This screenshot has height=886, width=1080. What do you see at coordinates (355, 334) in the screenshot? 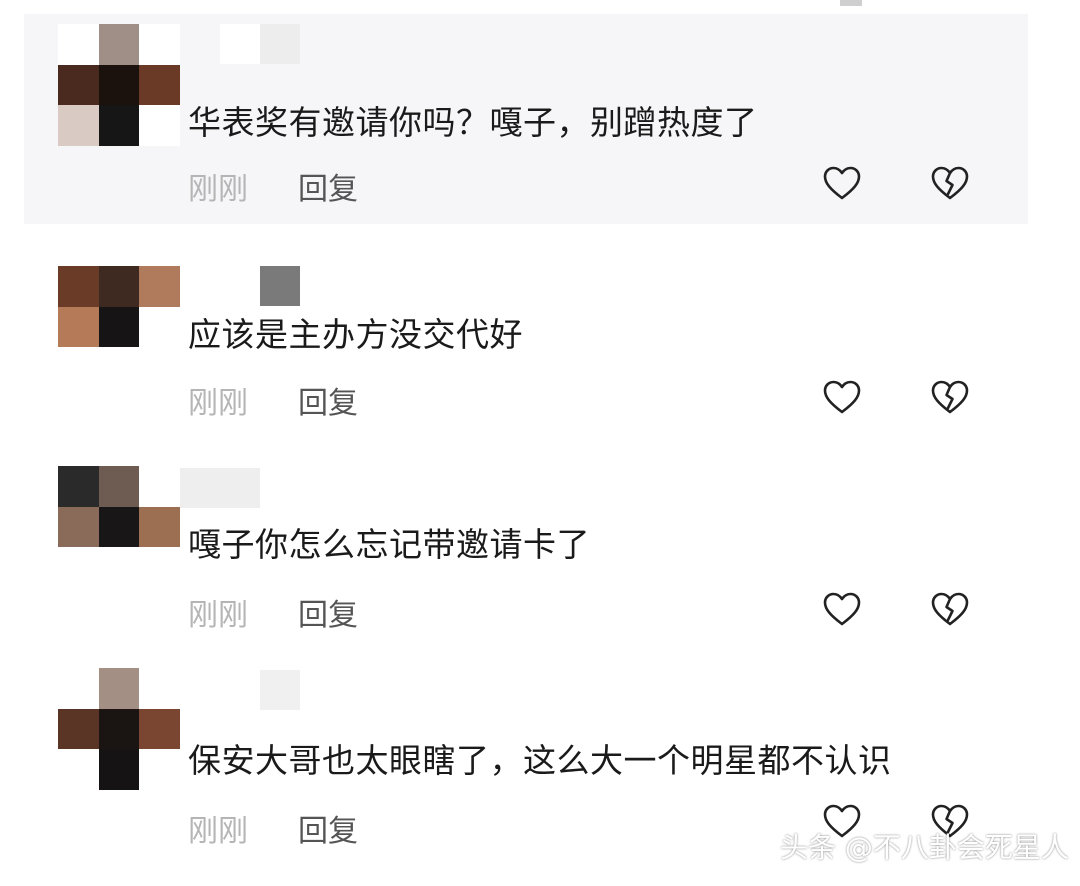
I see `comment-text: 应该是主办方没交代好` at bounding box center [355, 334].